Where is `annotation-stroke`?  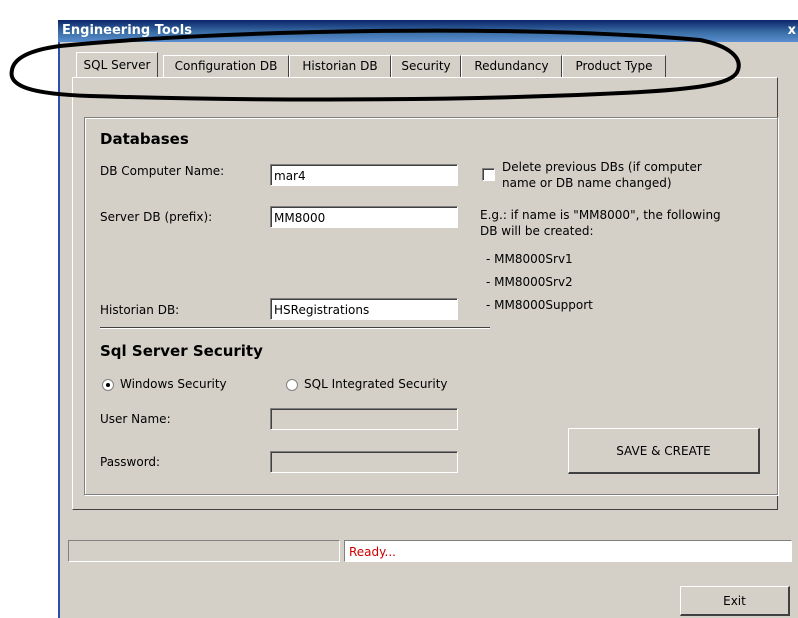 annotation-stroke is located at coordinates (375, 65).